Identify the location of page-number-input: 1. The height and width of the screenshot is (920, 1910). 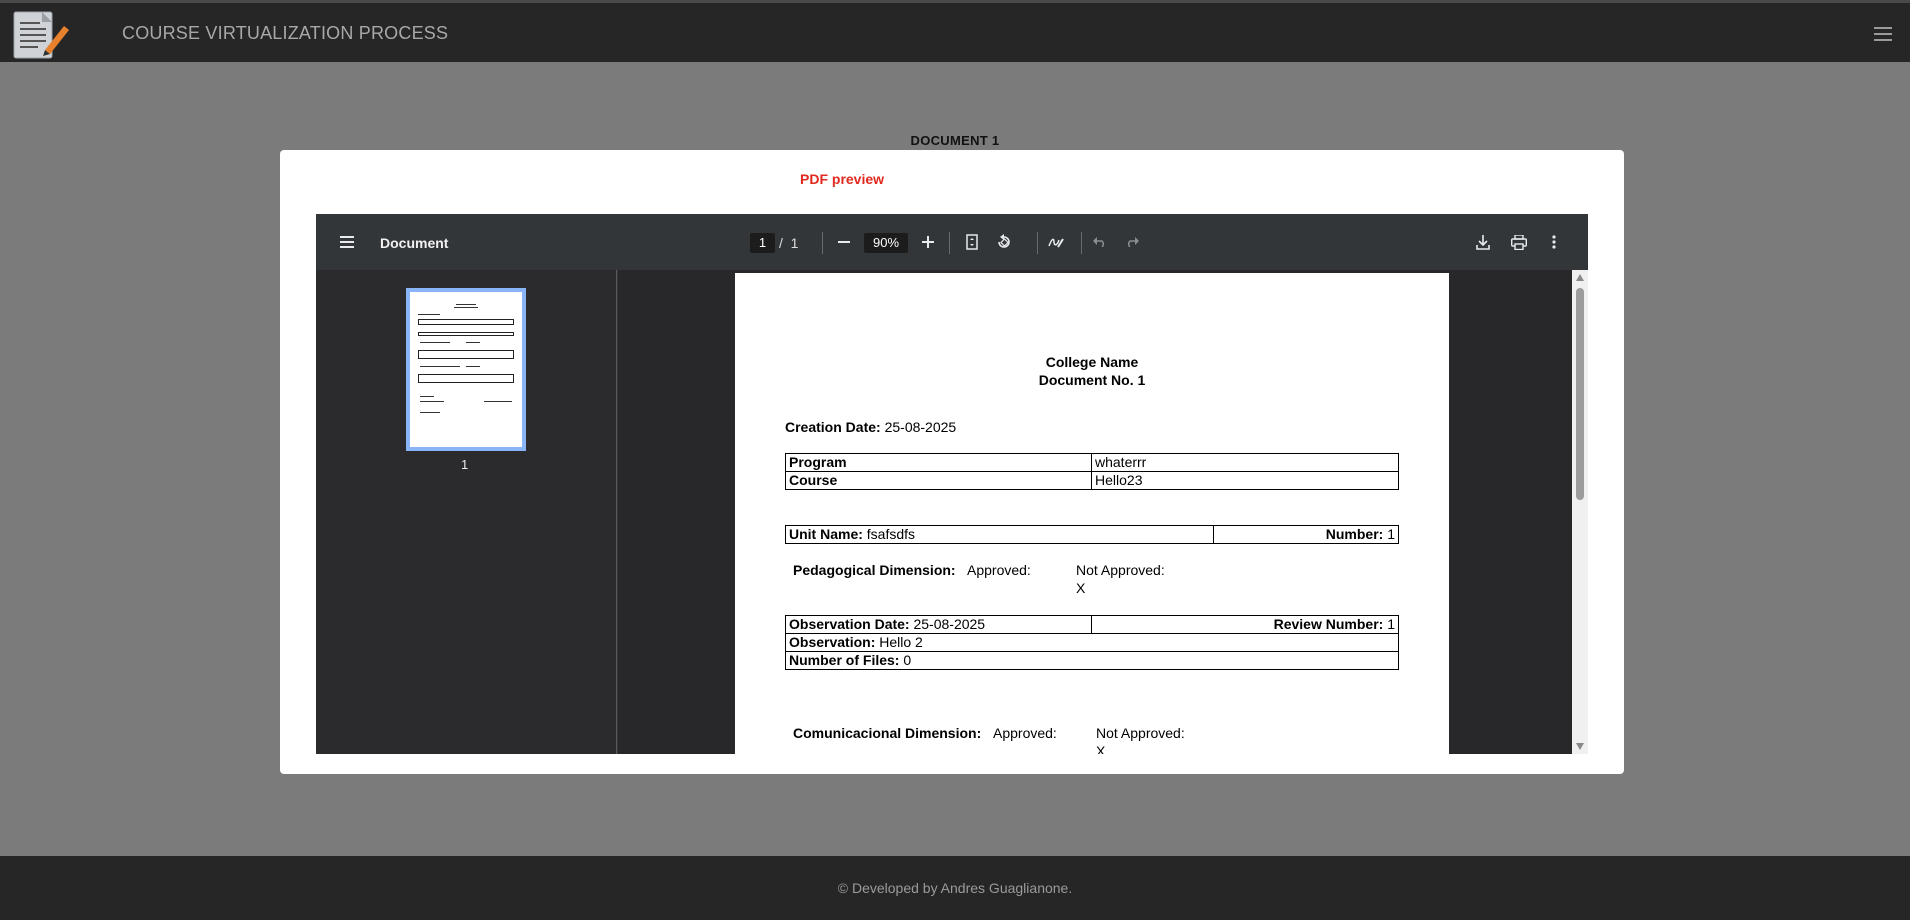
(762, 243).